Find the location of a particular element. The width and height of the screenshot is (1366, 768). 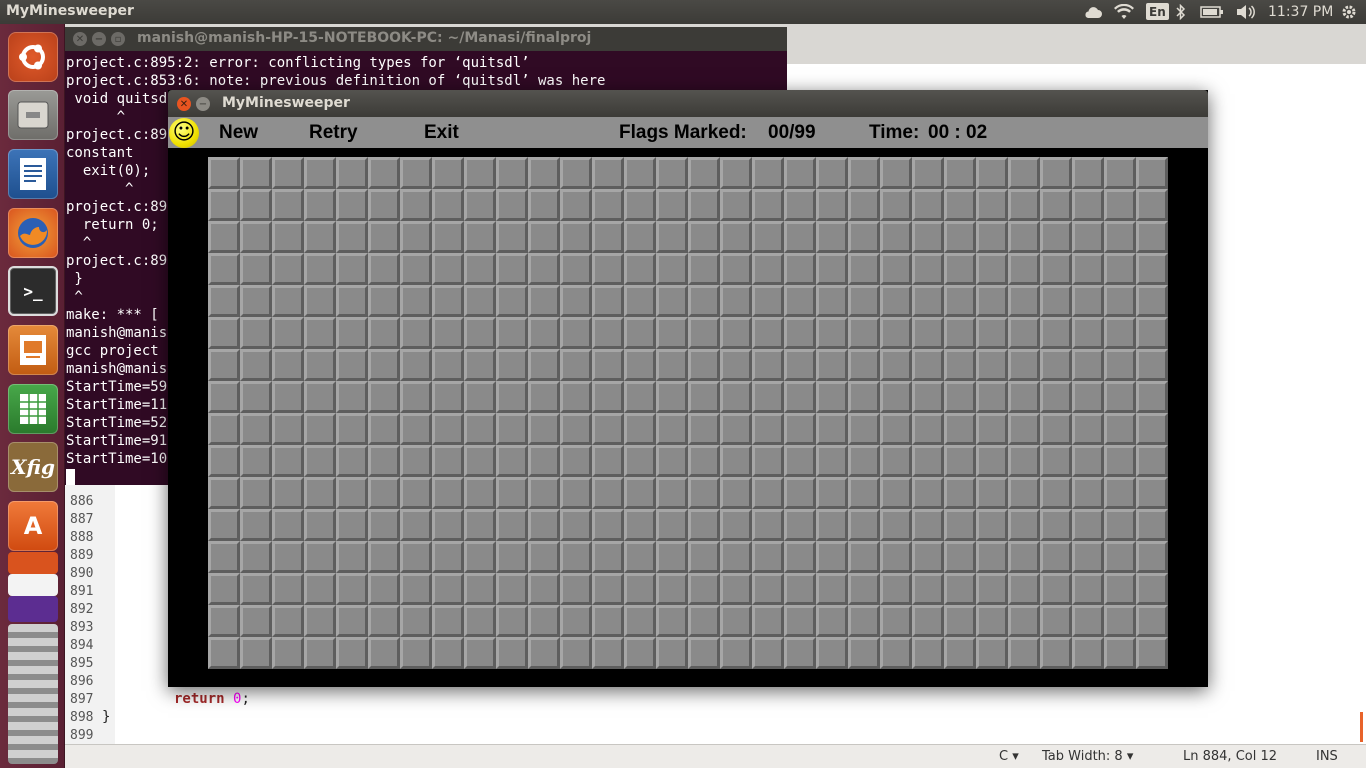

minimize-icon: − is located at coordinates (99, 39).